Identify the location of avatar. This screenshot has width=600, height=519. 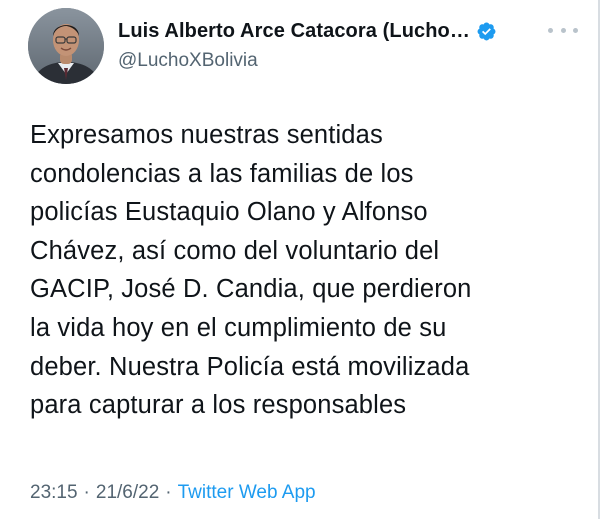
(66, 46).